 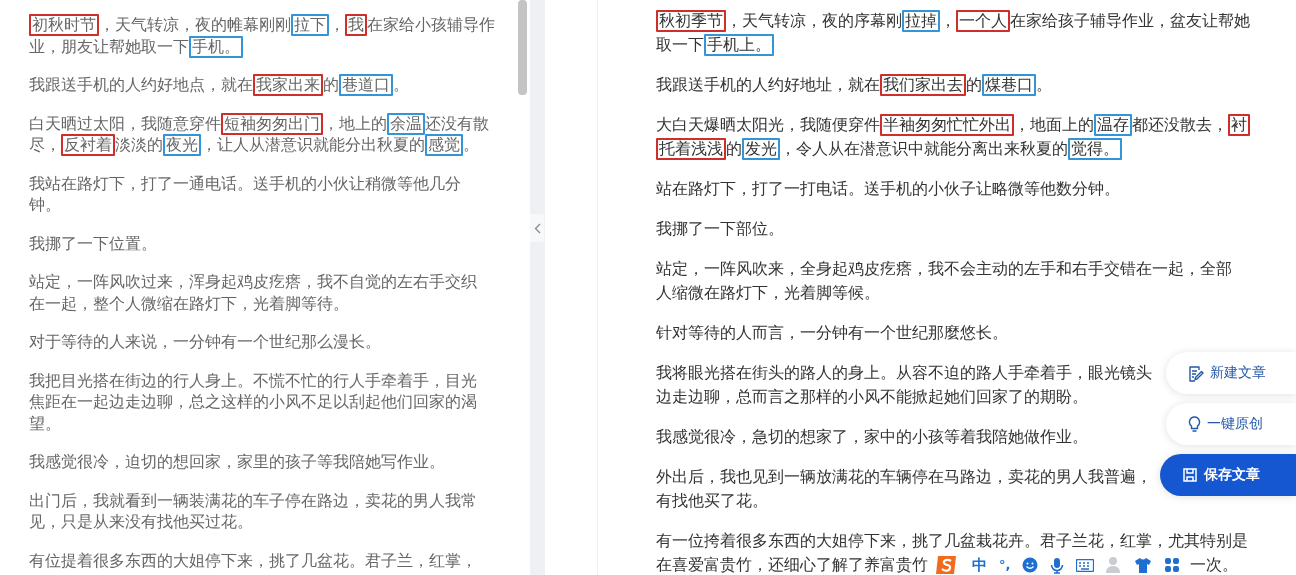 I want to click on highlight-box: 煤巷口, so click(x=1009, y=85).